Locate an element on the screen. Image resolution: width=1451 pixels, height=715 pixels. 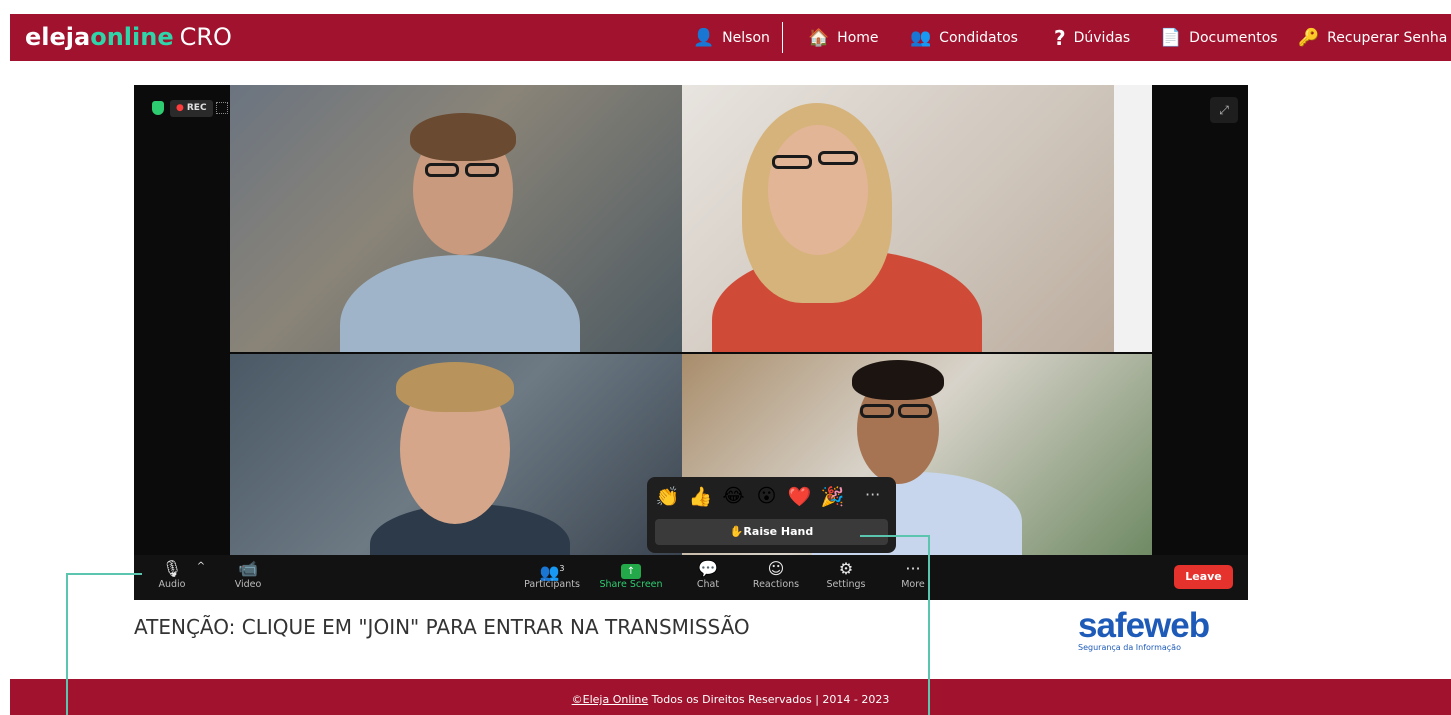
chat-bubble-icon: 💬 is located at coordinates (708, 568).